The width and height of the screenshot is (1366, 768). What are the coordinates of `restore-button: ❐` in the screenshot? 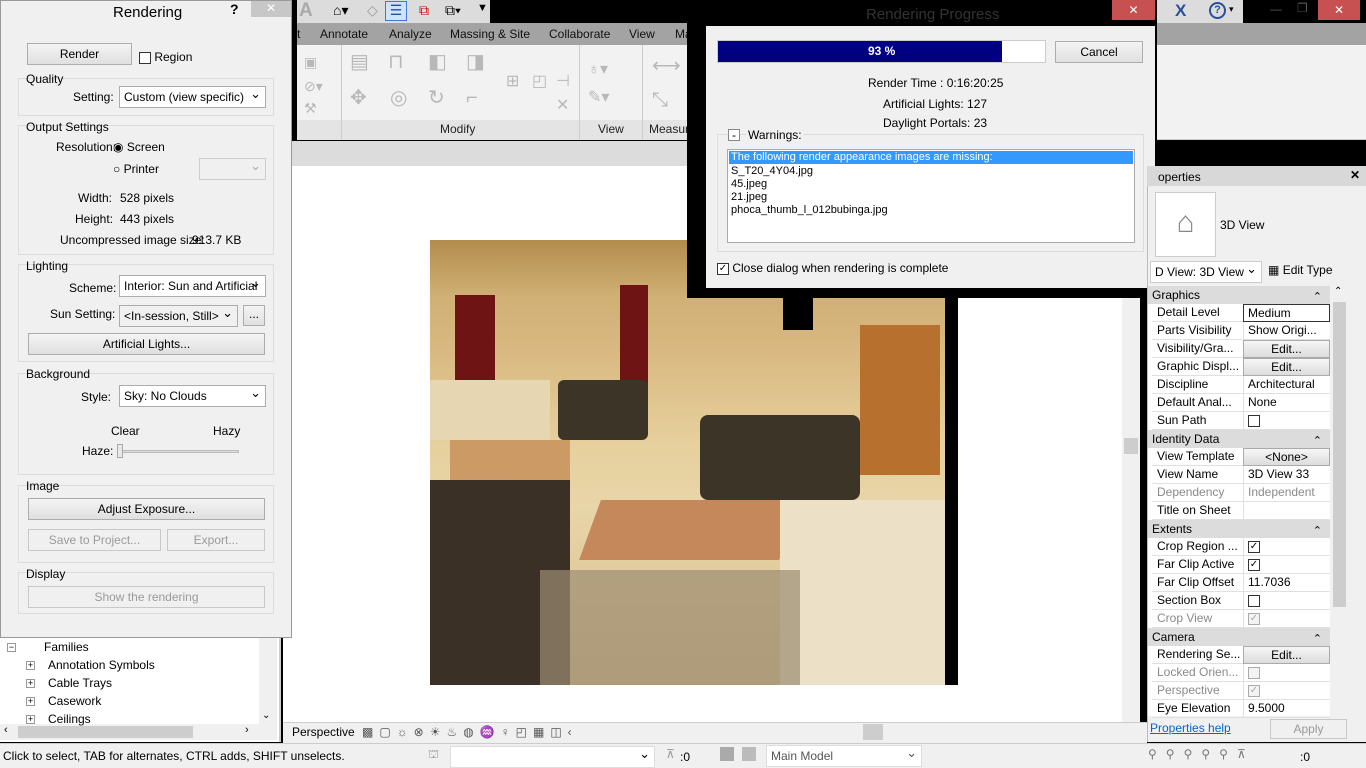 It's located at (1302, 8).